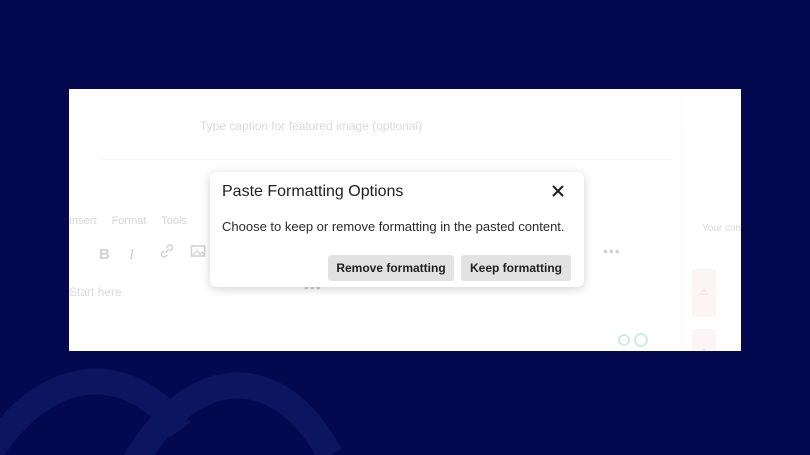  What do you see at coordinates (385, 159) in the screenshot?
I see `divider` at bounding box center [385, 159].